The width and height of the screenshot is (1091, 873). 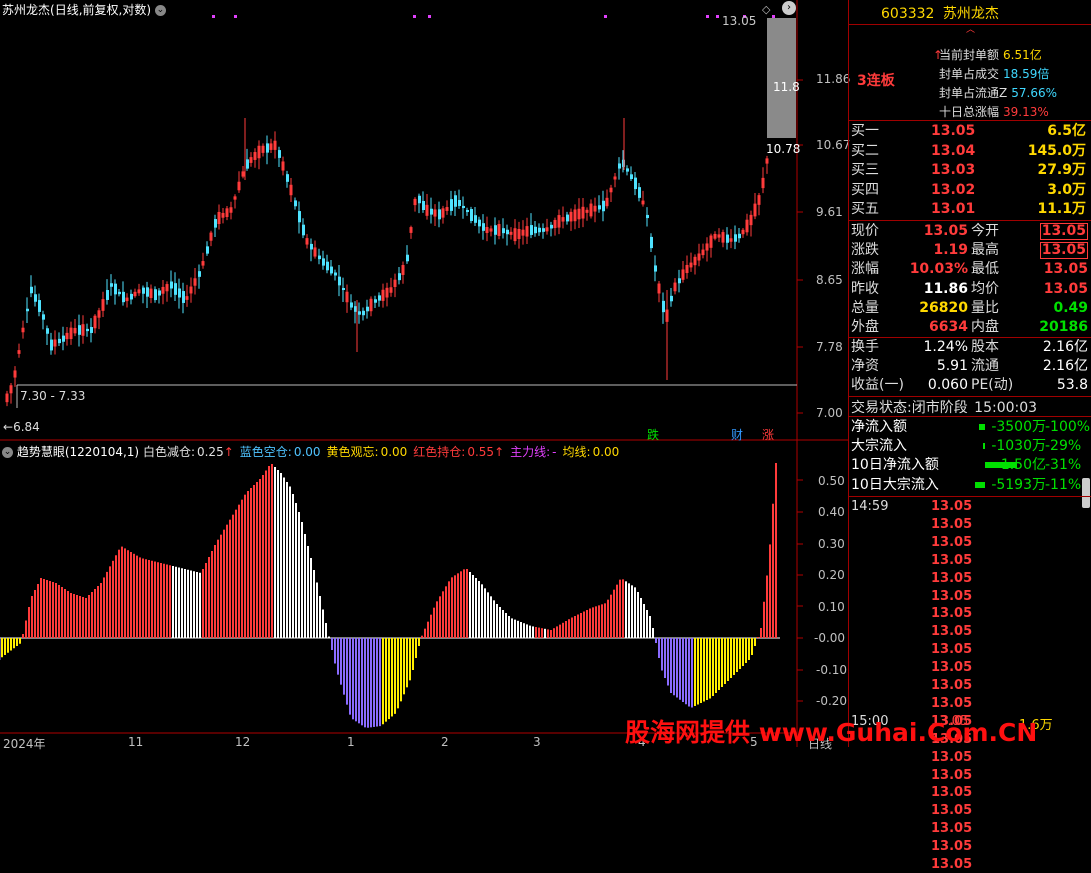 What do you see at coordinates (7, 452) in the screenshot?
I see `indicator-settings-icon: ⌄` at bounding box center [7, 452].